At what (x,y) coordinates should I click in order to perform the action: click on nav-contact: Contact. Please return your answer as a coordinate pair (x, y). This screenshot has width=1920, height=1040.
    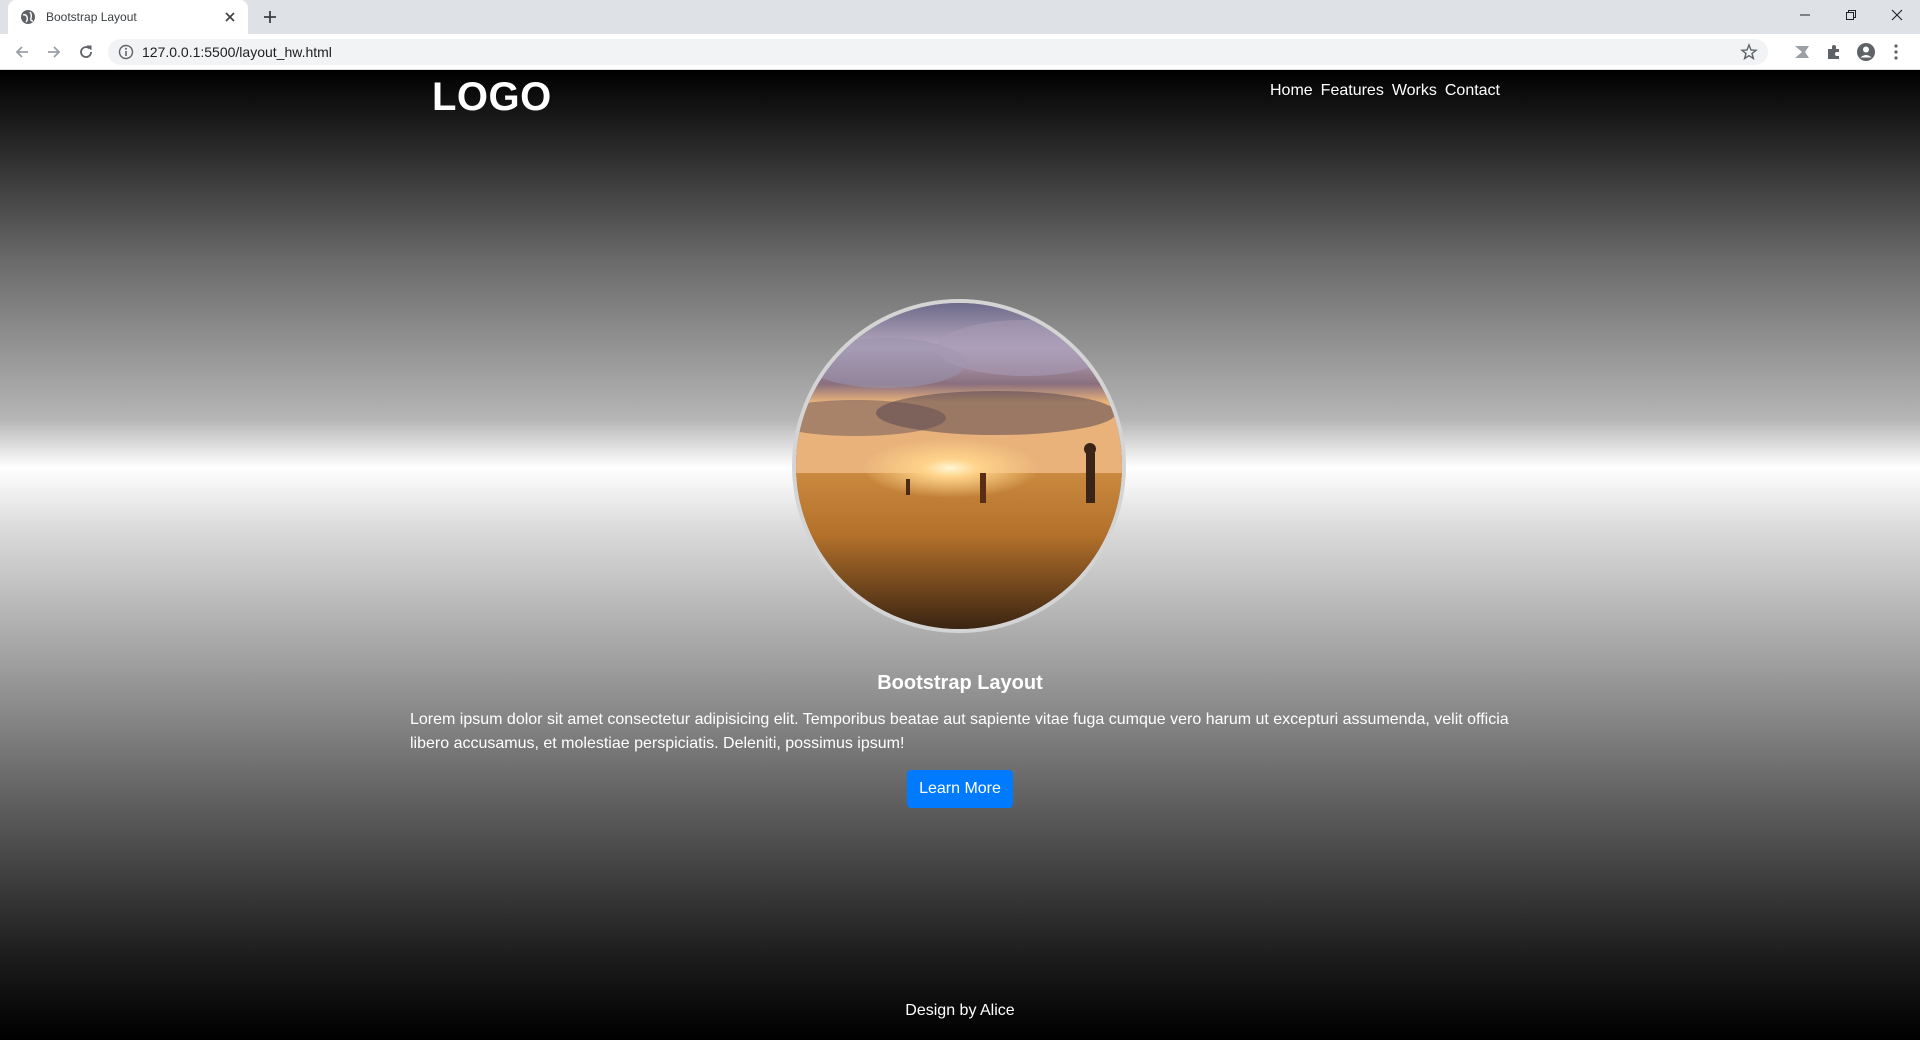
    Looking at the image, I should click on (1472, 91).